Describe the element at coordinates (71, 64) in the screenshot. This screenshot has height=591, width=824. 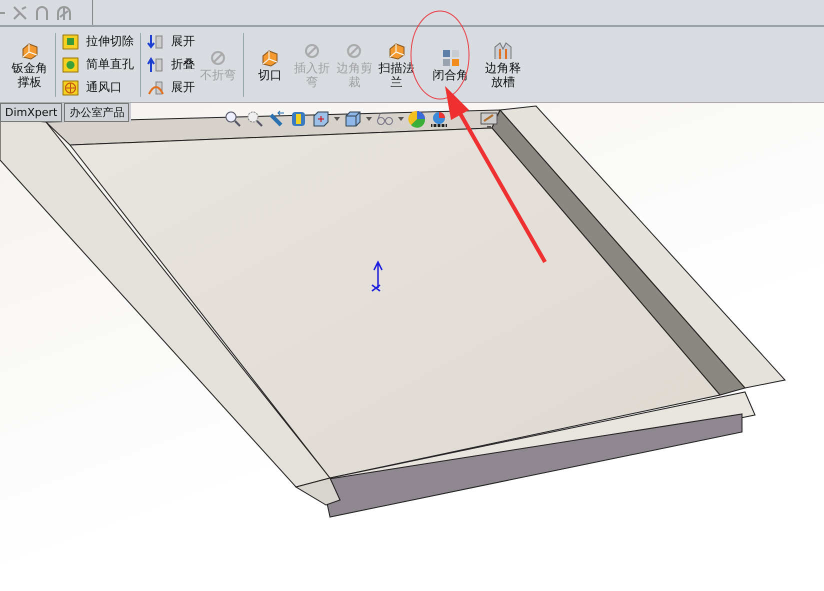
I see `hole-icon` at that location.